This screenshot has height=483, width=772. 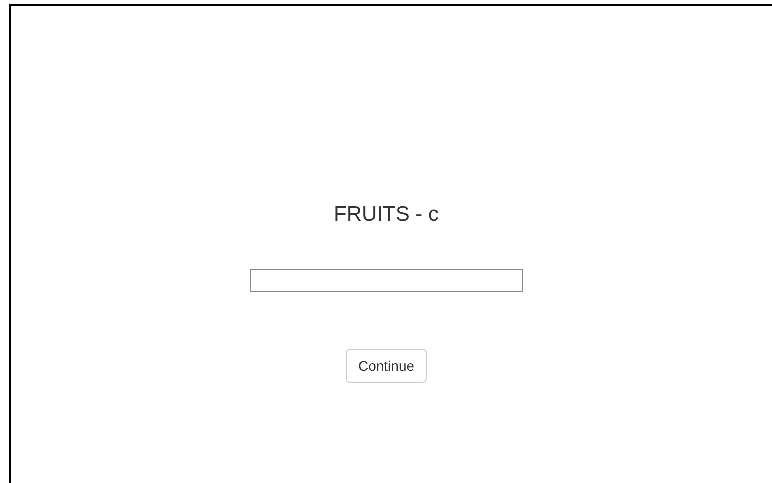 I want to click on question-title: FRUITS - c, so click(x=386, y=215).